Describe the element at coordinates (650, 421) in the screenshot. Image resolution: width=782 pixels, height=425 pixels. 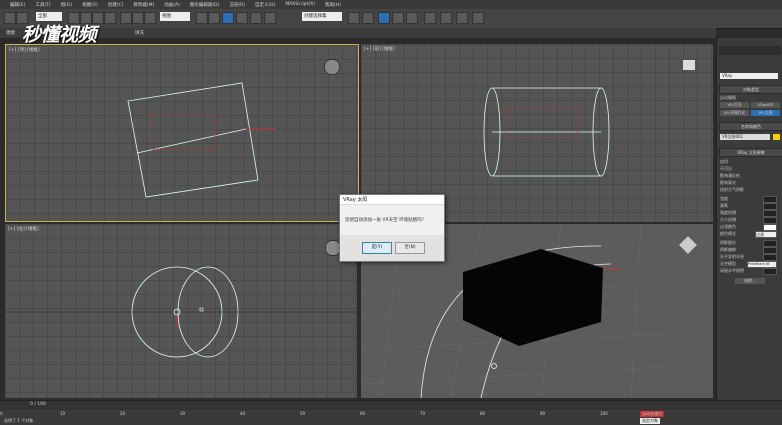
I see `set-key-filter-dropdown: 选定对象` at that location.